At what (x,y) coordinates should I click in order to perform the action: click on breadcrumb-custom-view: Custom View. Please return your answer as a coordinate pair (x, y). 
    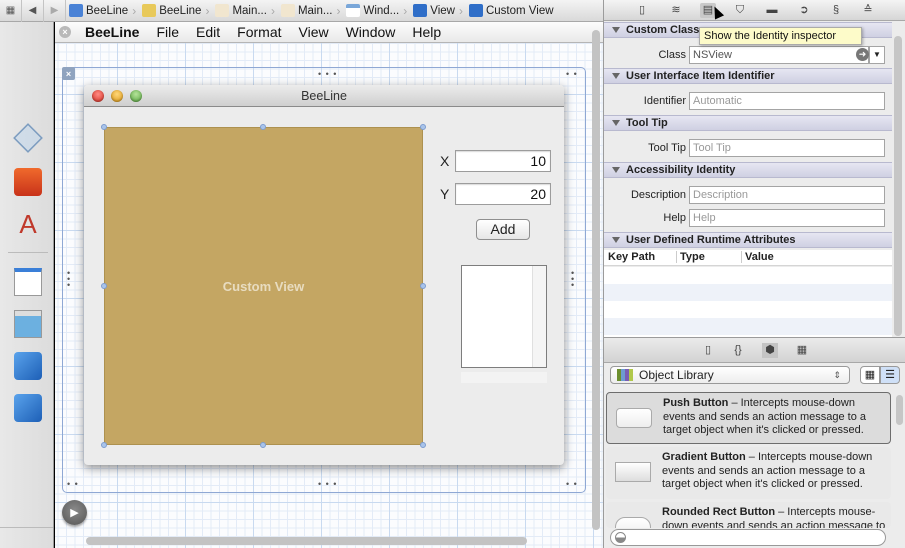
    Looking at the image, I should click on (511, 11).